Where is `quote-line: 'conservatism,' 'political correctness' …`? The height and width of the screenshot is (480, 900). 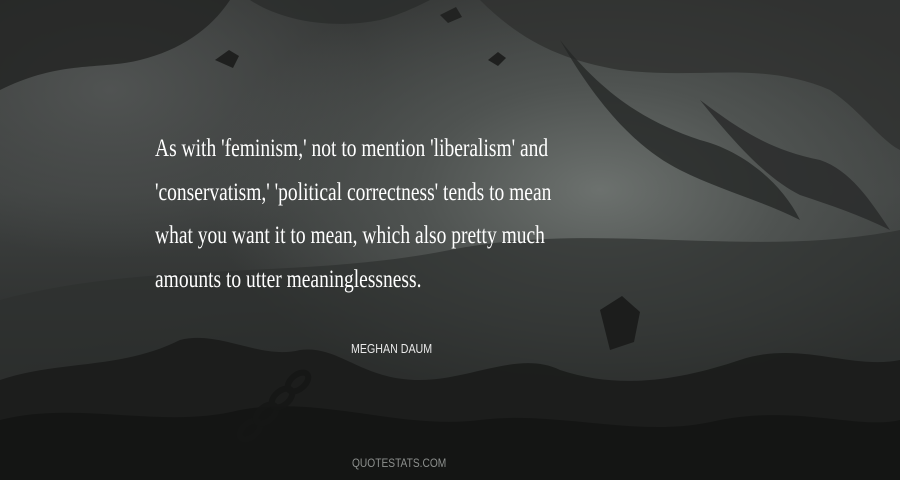 quote-line: 'conservatism,' 'political correctness' … is located at coordinates (353, 192).